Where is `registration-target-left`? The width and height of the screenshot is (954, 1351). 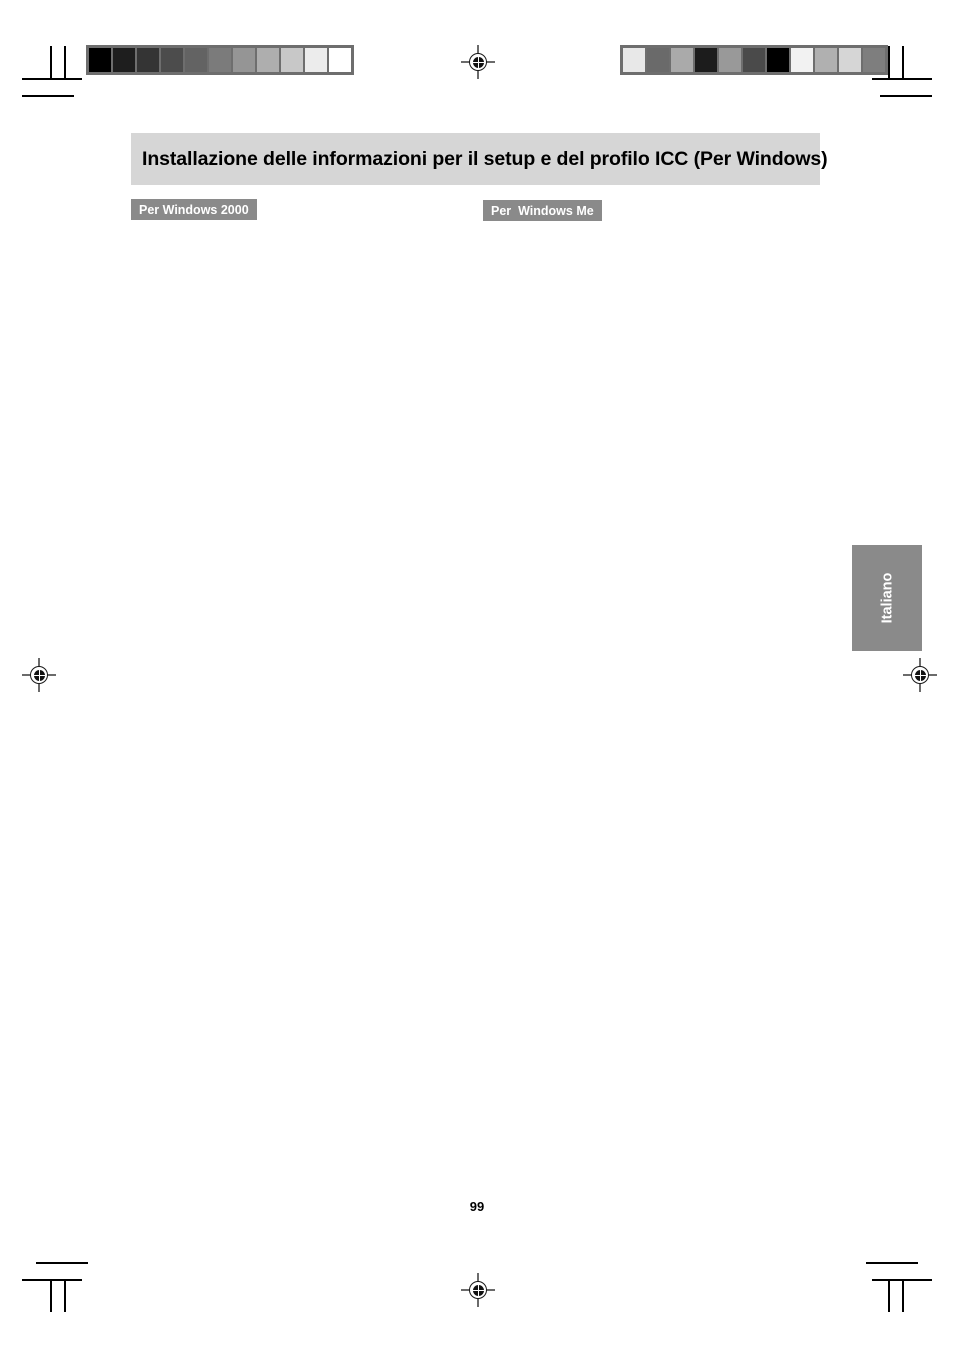
registration-target-left is located at coordinates (39, 675).